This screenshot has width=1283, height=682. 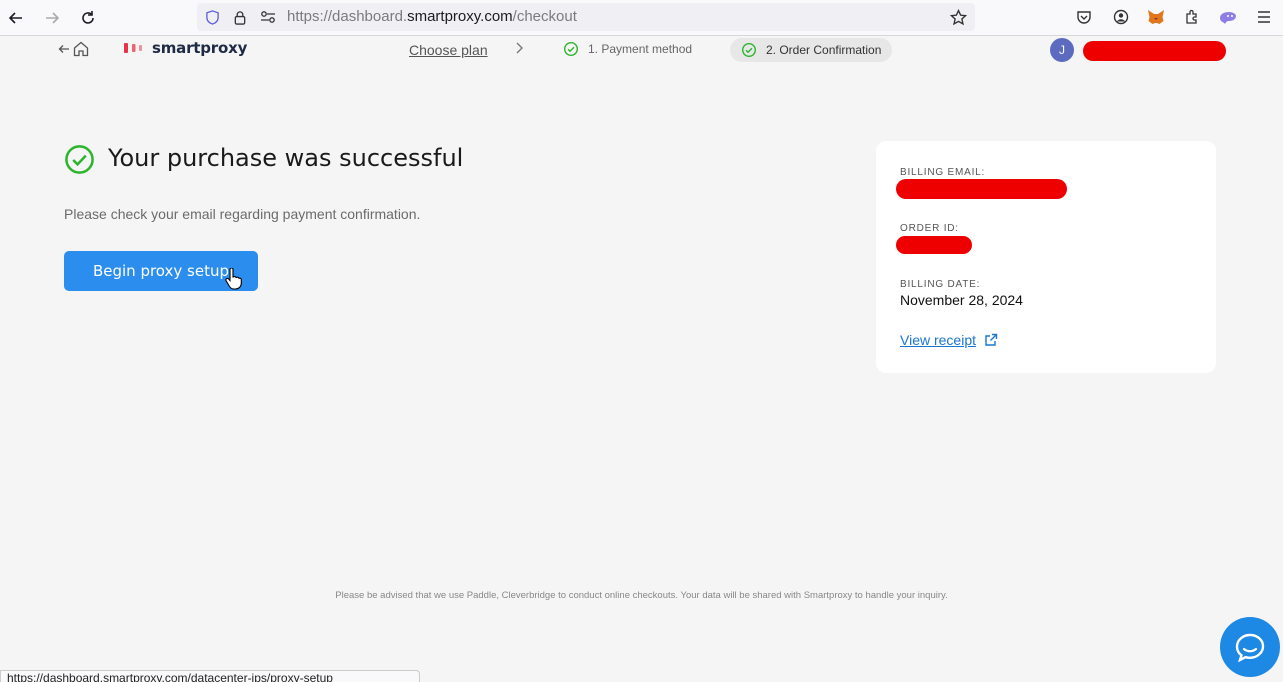 What do you see at coordinates (52, 18) in the screenshot?
I see `forward-arrow-icon` at bounding box center [52, 18].